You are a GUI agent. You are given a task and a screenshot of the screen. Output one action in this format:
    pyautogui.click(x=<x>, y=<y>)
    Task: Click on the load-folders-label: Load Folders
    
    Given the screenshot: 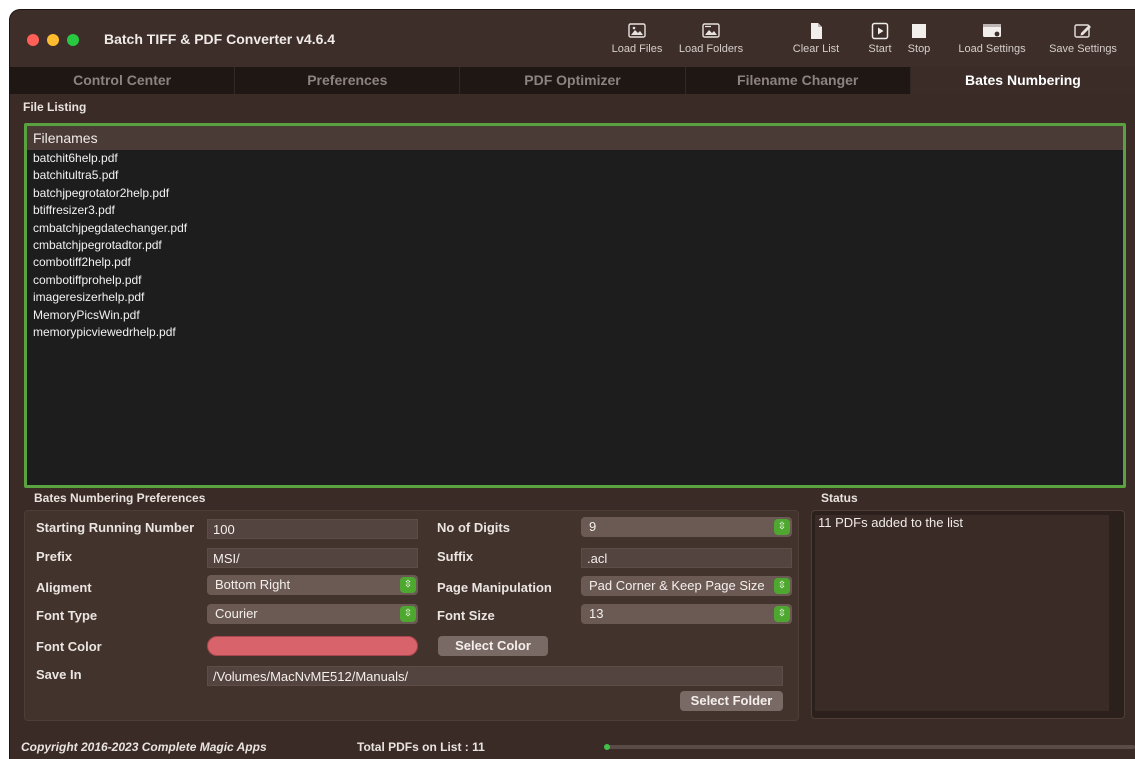 What is the action you would take?
    pyautogui.click(x=711, y=49)
    